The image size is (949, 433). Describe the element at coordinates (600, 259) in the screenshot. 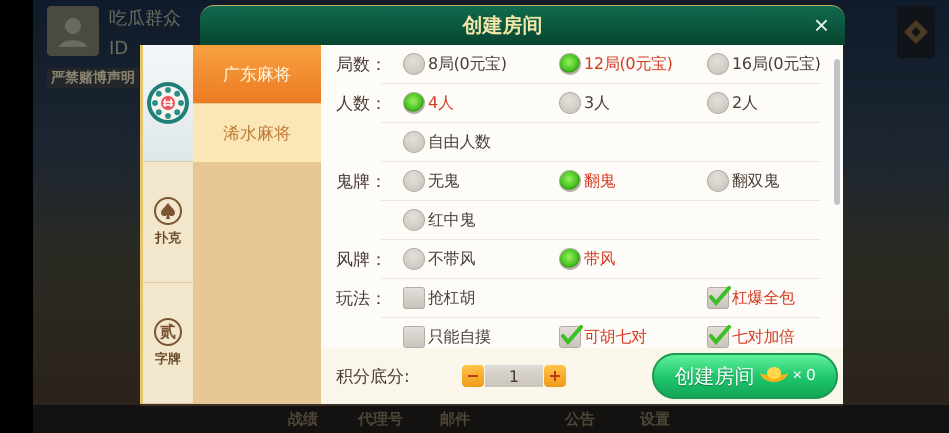

I see `option-label: 带风` at that location.